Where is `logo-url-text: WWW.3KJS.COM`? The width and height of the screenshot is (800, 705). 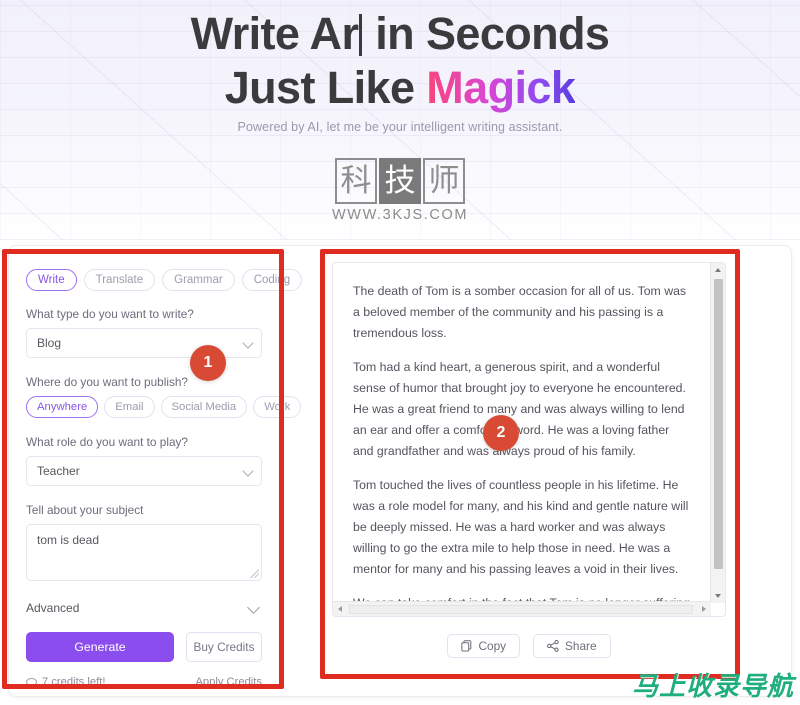 logo-url-text: WWW.3KJS.COM is located at coordinates (400, 215).